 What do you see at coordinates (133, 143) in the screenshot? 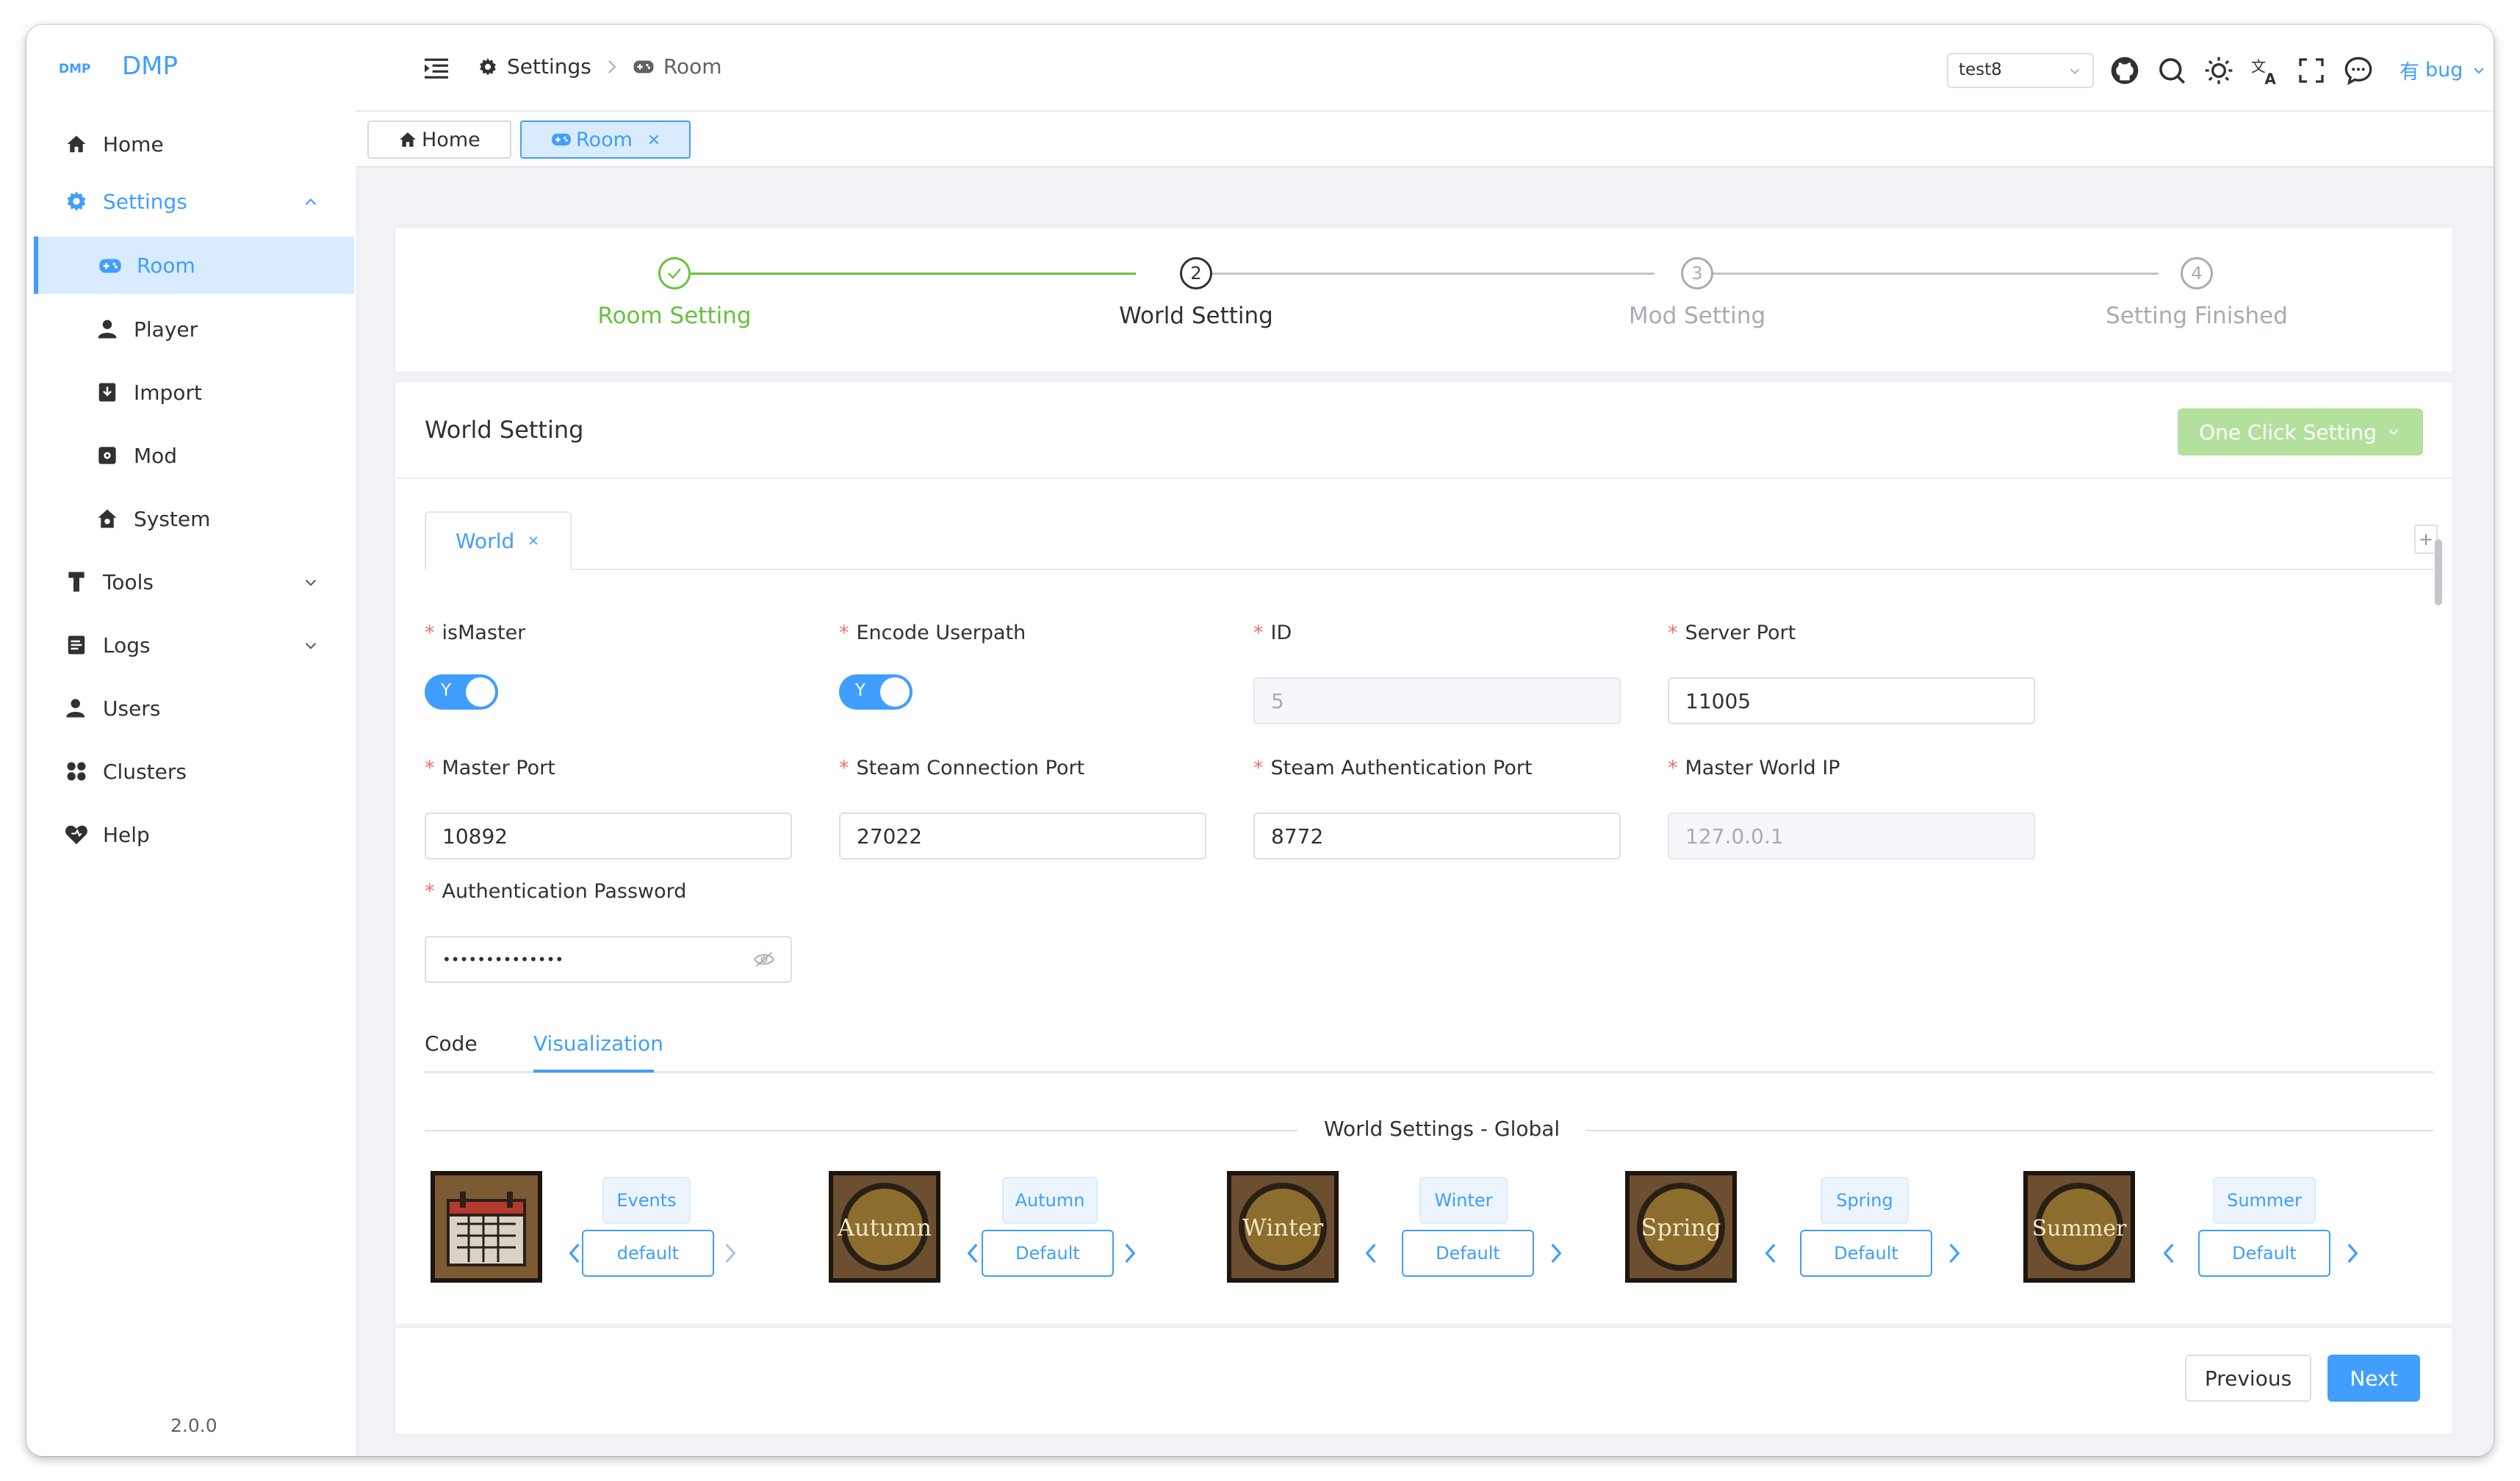
I see `sidebar-item-label: Home` at bounding box center [133, 143].